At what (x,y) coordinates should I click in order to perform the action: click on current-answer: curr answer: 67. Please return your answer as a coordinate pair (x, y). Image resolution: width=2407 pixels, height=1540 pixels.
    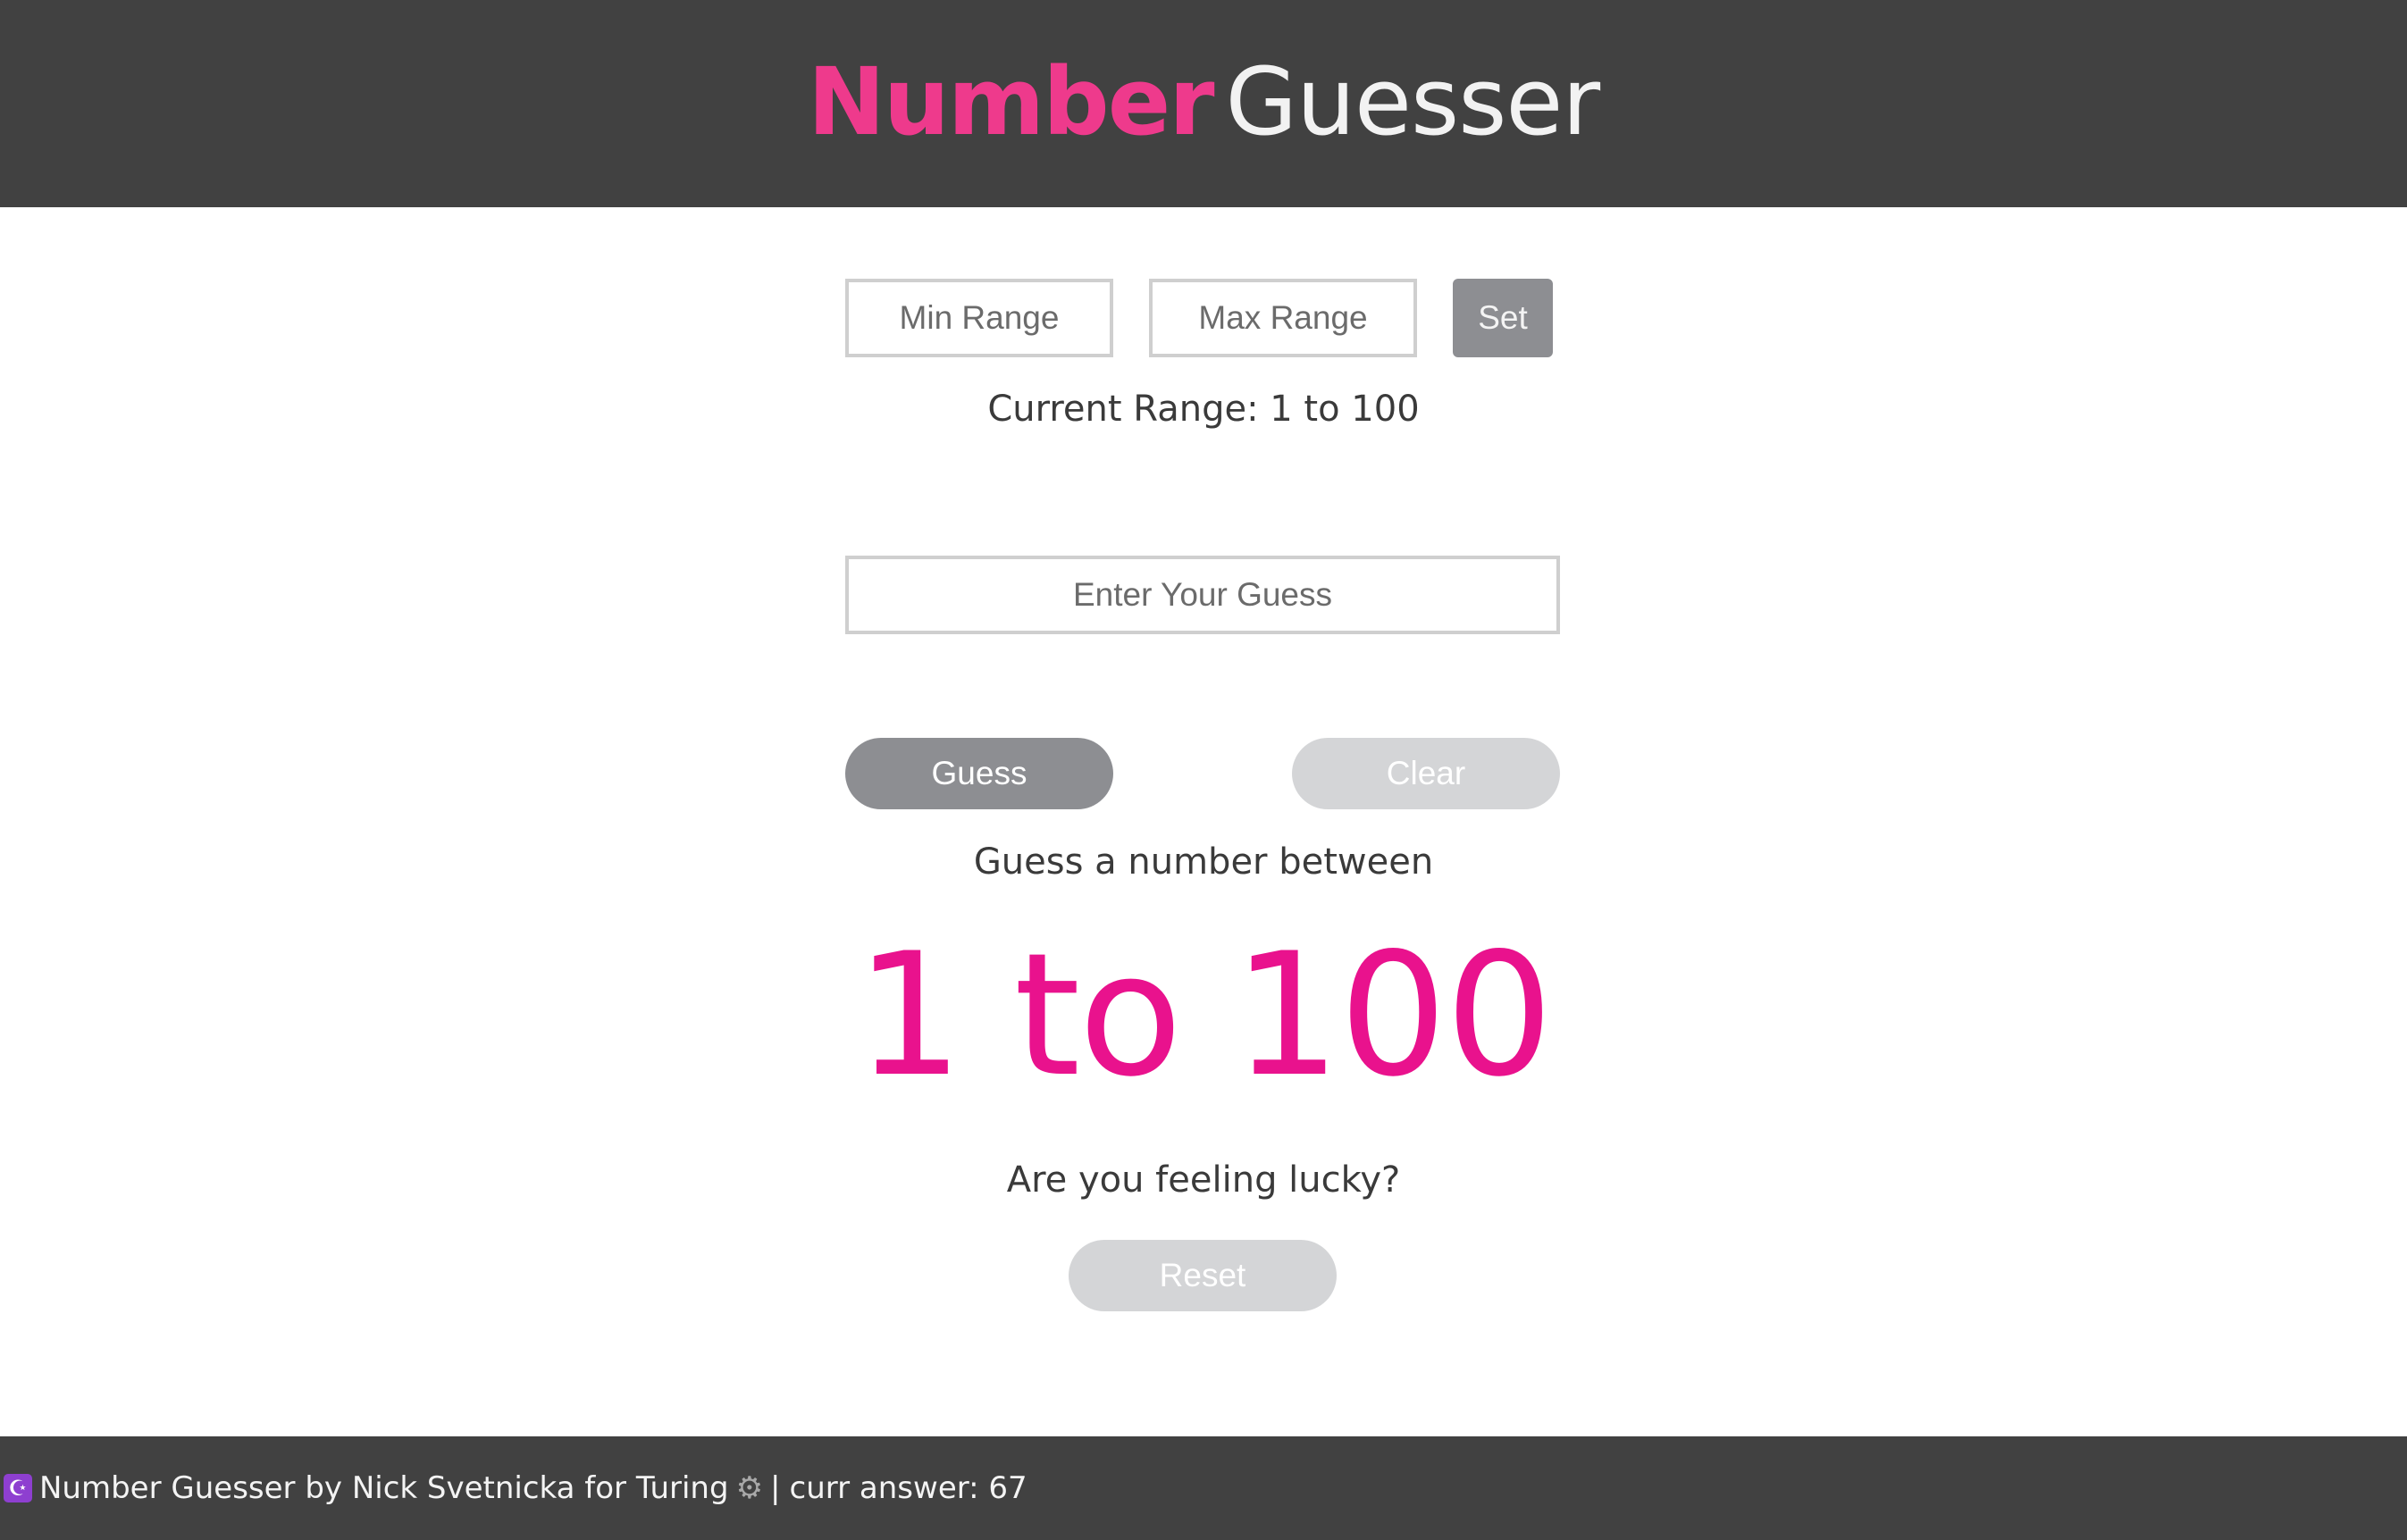
    Looking at the image, I should click on (908, 1488).